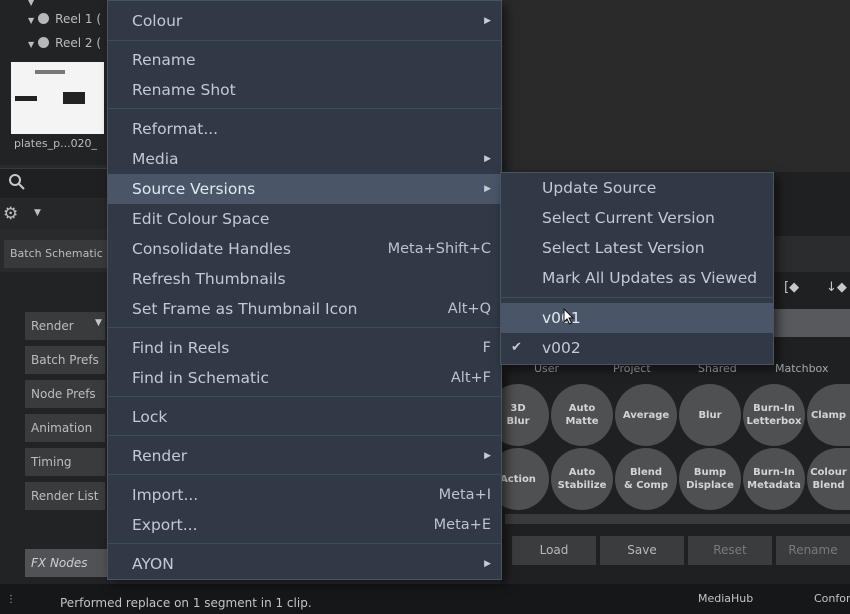 The height and width of the screenshot is (614, 850). What do you see at coordinates (304, 159) in the screenshot?
I see `menu-item-media: Media ▶` at bounding box center [304, 159].